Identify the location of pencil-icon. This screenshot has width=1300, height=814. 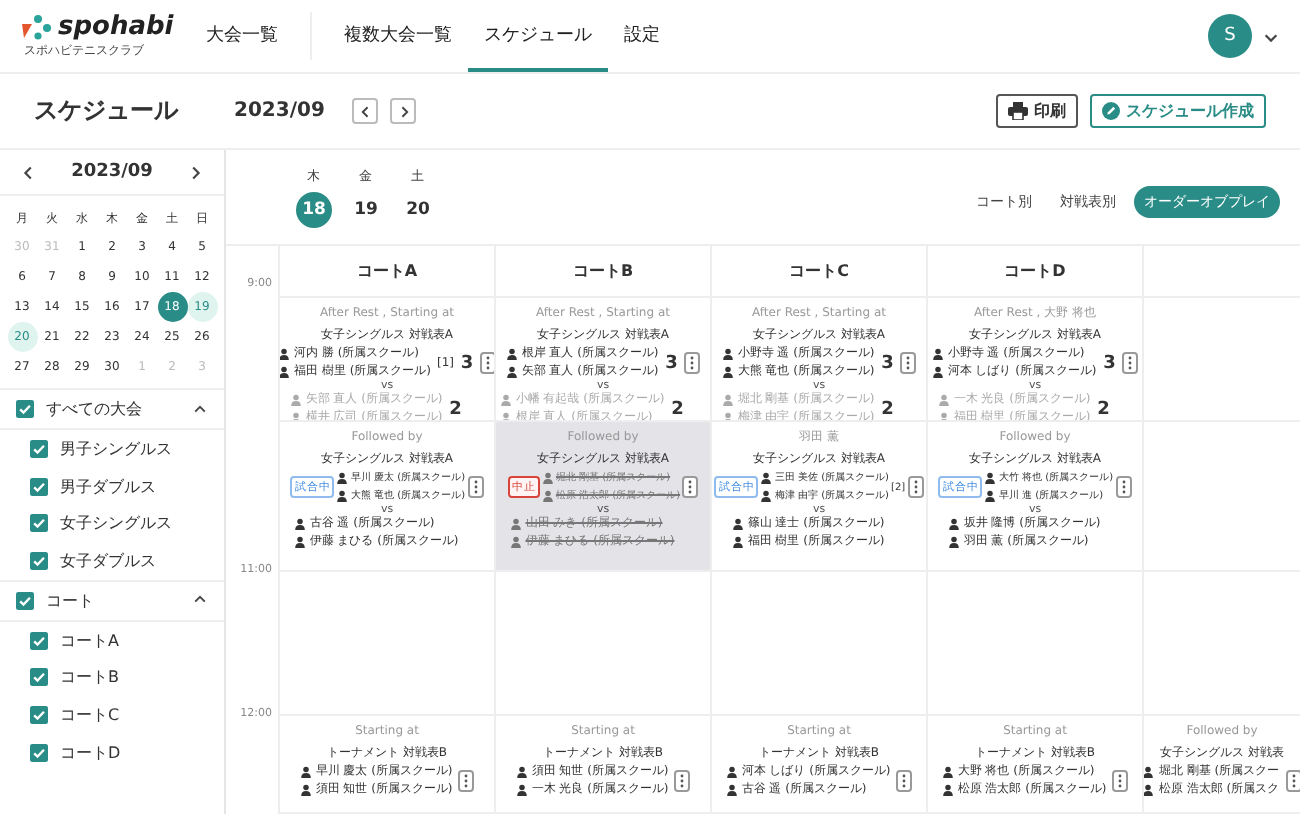
(1111, 111).